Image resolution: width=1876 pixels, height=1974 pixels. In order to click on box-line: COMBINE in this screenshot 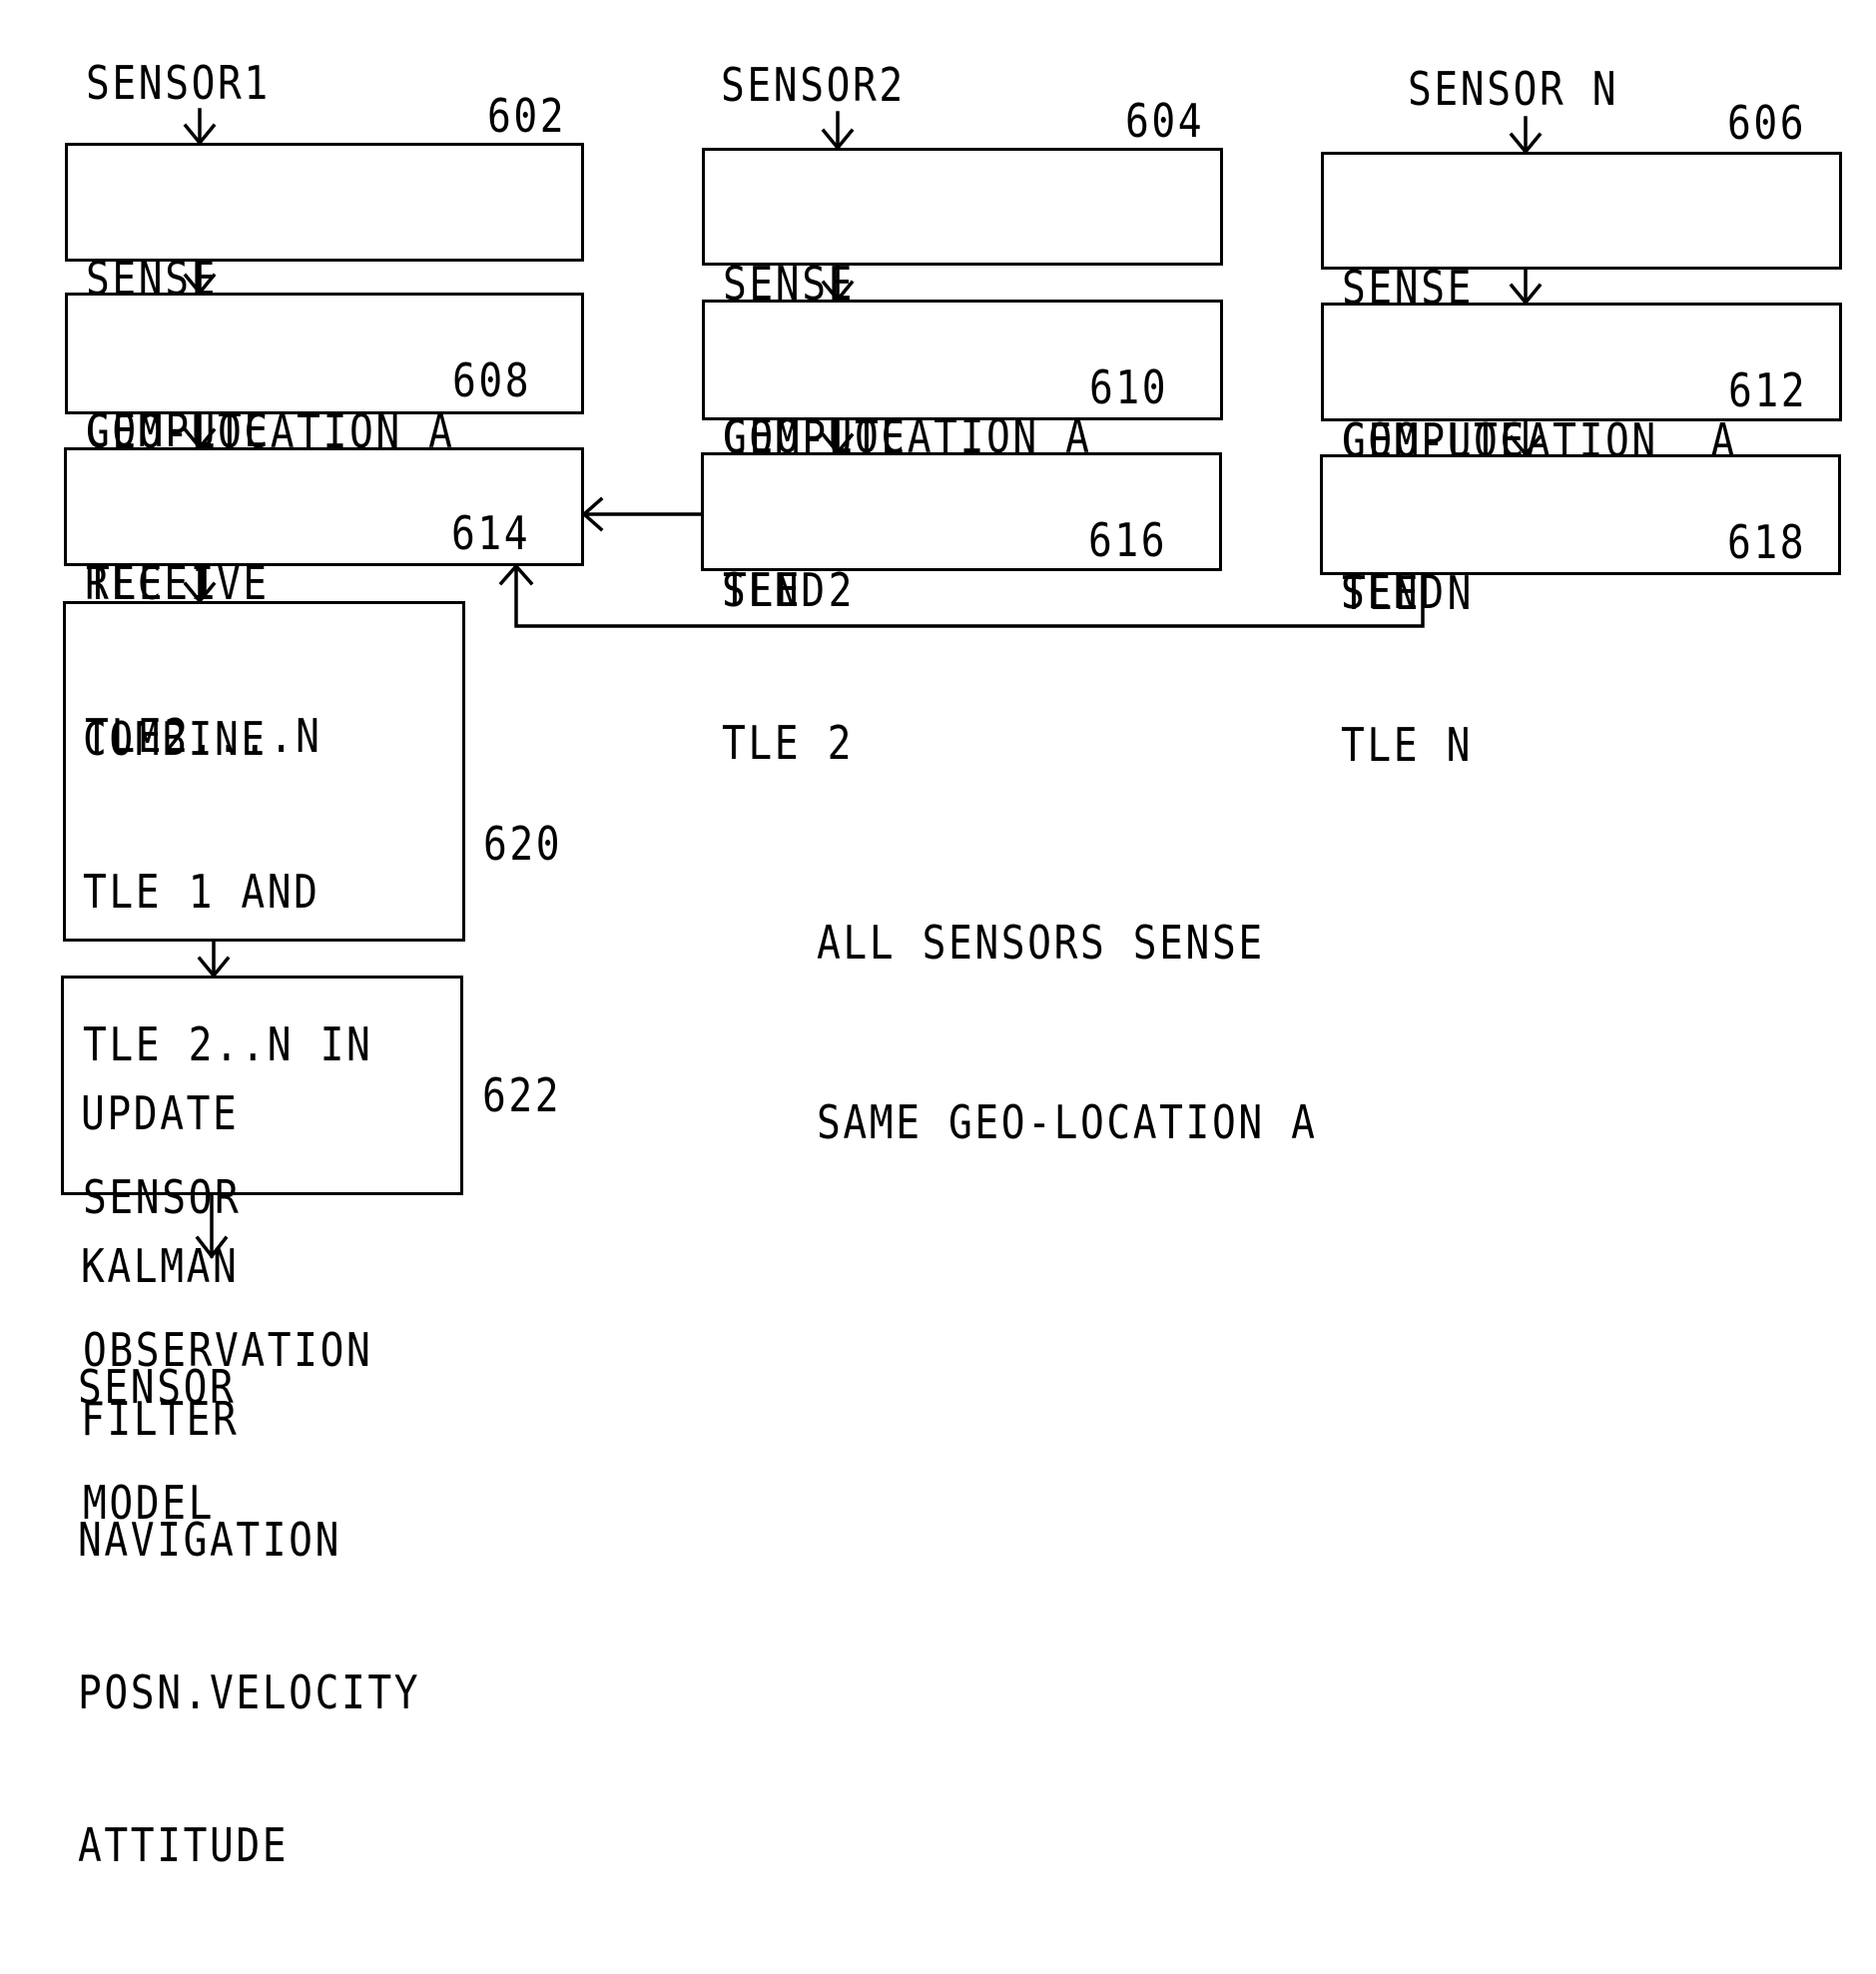, I will do `click(175, 739)`.